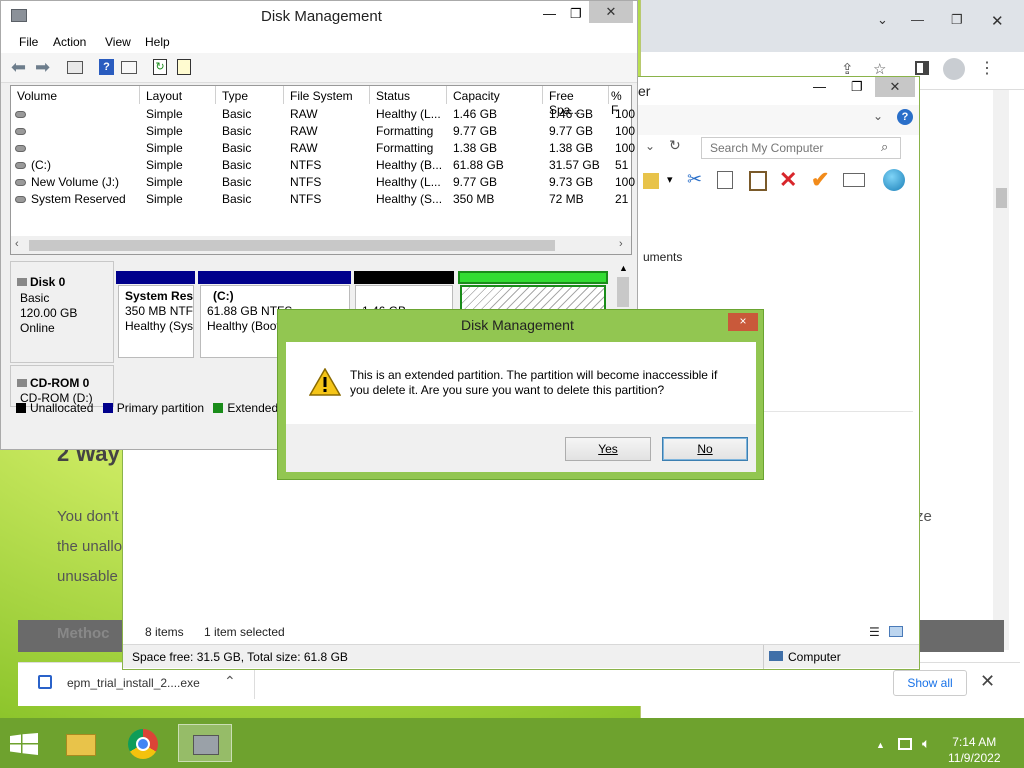 The image size is (1024, 768). Describe the element at coordinates (178, 95) in the screenshot. I see `column-header: Layout` at that location.